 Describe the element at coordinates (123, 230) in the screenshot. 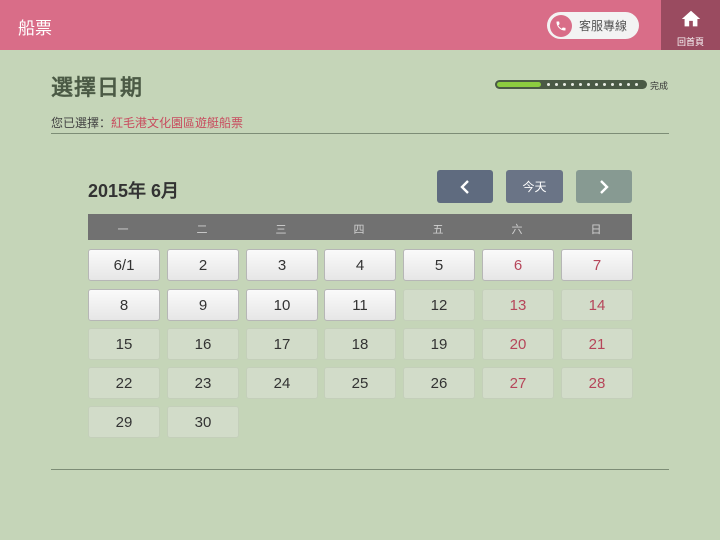

I see `weekday-label: 一` at that location.